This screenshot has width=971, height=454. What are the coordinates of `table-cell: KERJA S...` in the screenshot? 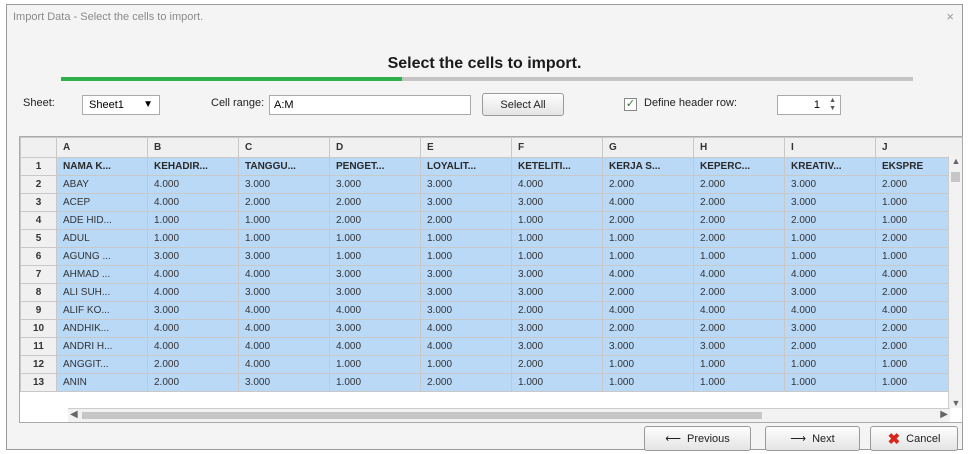 It's located at (648, 166).